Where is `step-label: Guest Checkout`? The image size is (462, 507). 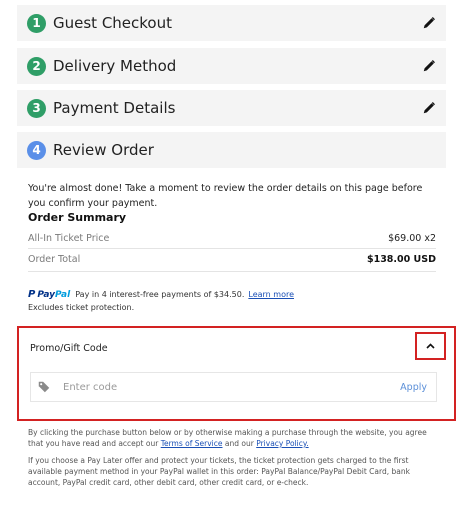
step-label: Guest Checkout is located at coordinates (112, 23).